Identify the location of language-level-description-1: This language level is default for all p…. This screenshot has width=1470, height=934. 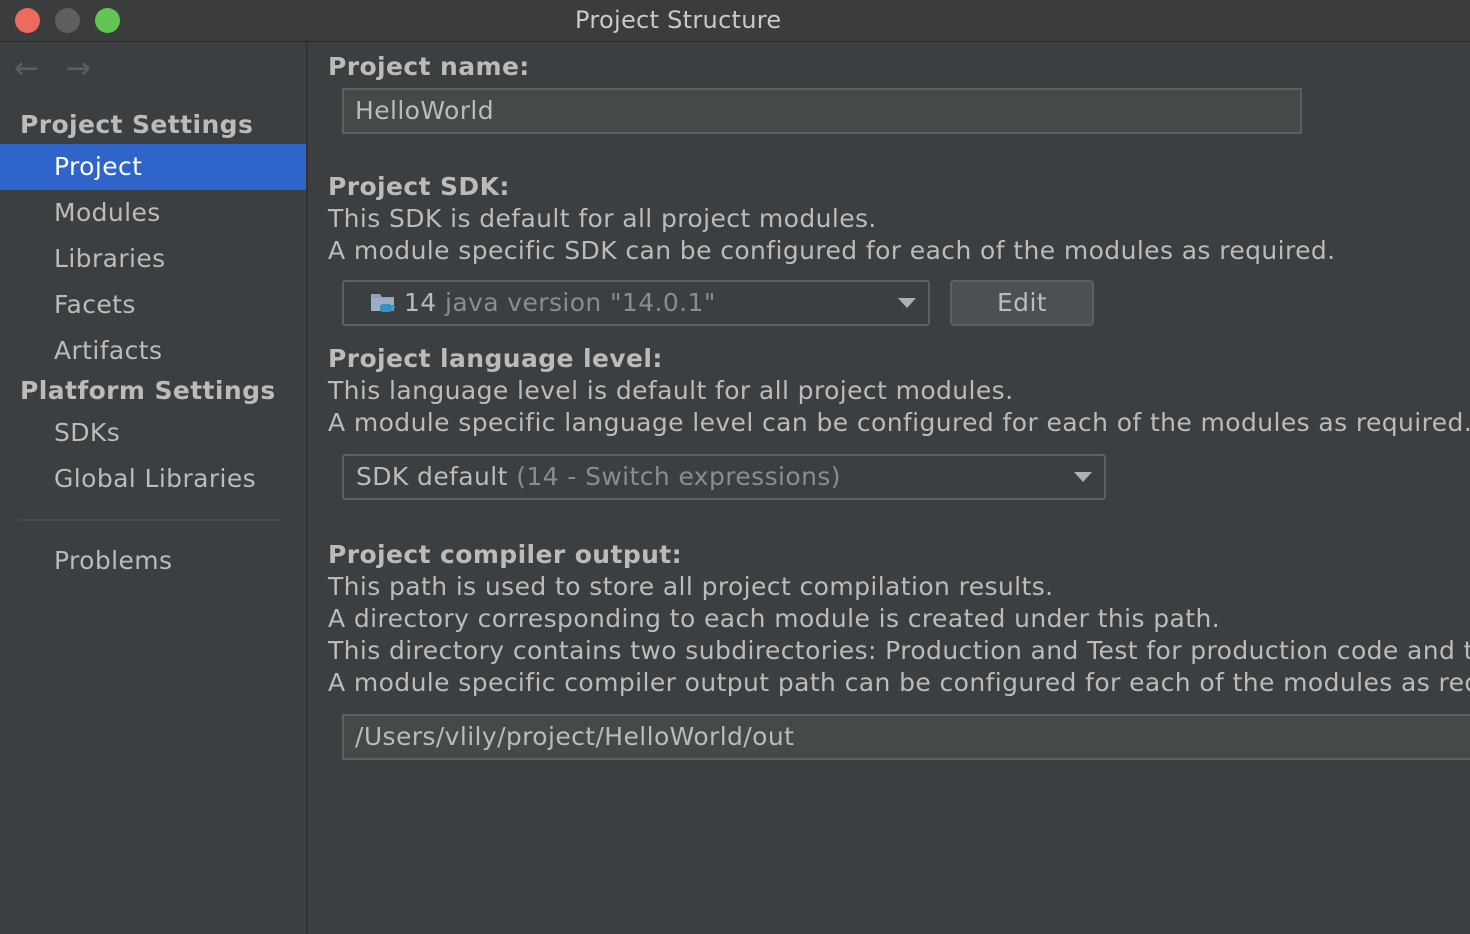
(671, 390).